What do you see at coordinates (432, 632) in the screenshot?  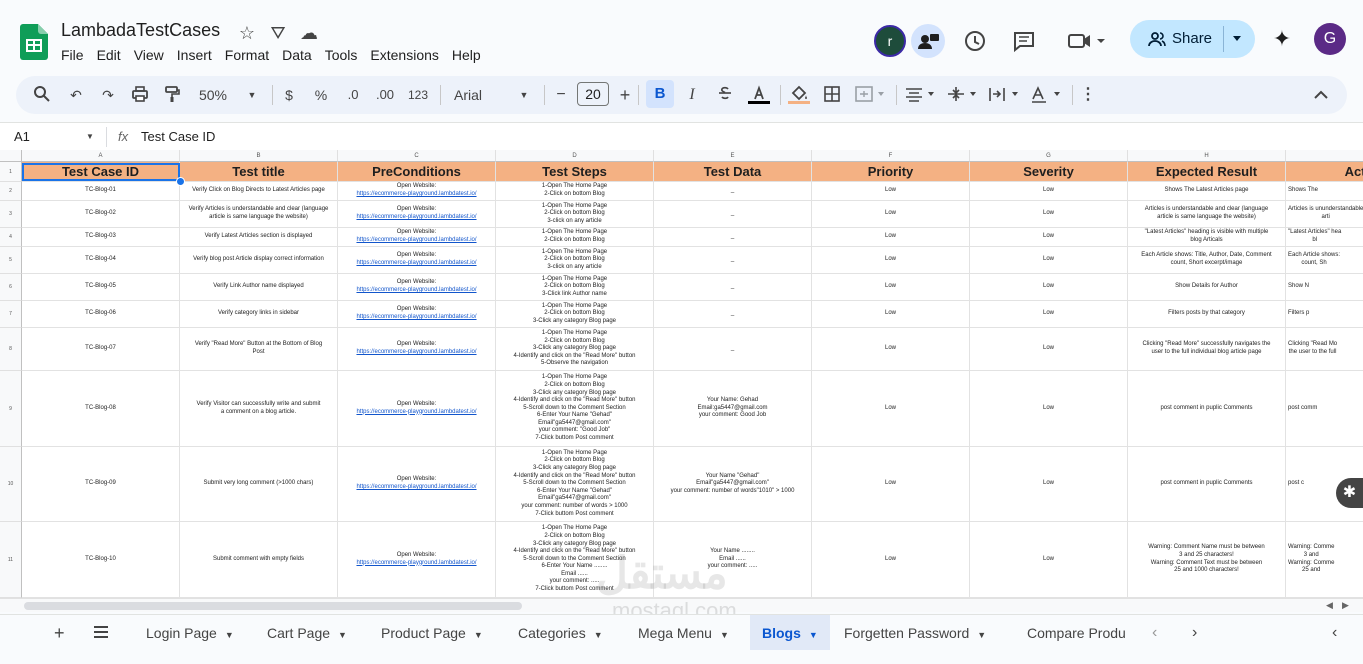 I see `sheet-tab-product-page: Product Page ▼` at bounding box center [432, 632].